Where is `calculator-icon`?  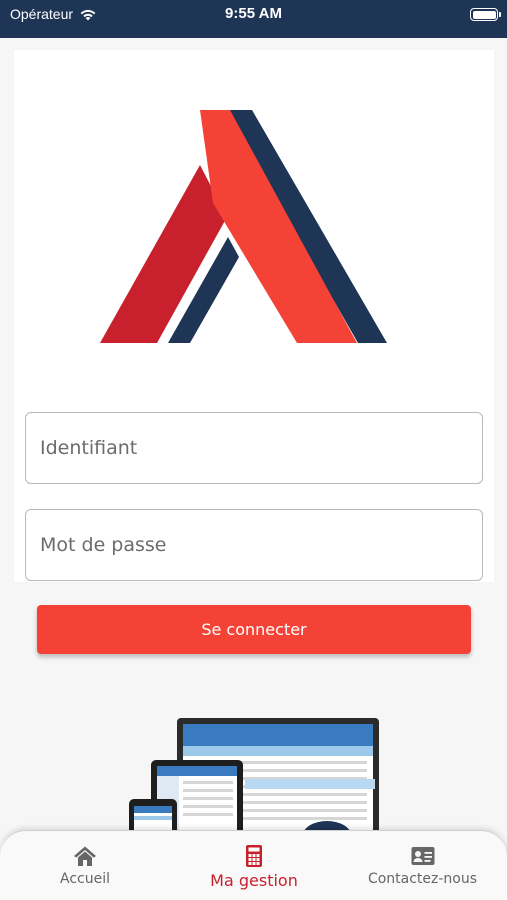
calculator-icon is located at coordinates (254, 856).